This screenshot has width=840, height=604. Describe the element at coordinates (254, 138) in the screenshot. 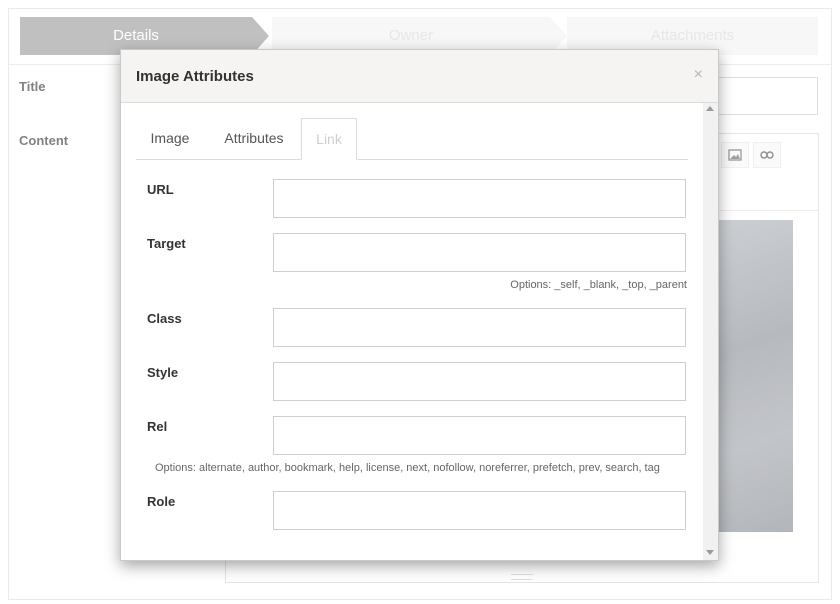

I see `tab-attributes: Attributes` at that location.